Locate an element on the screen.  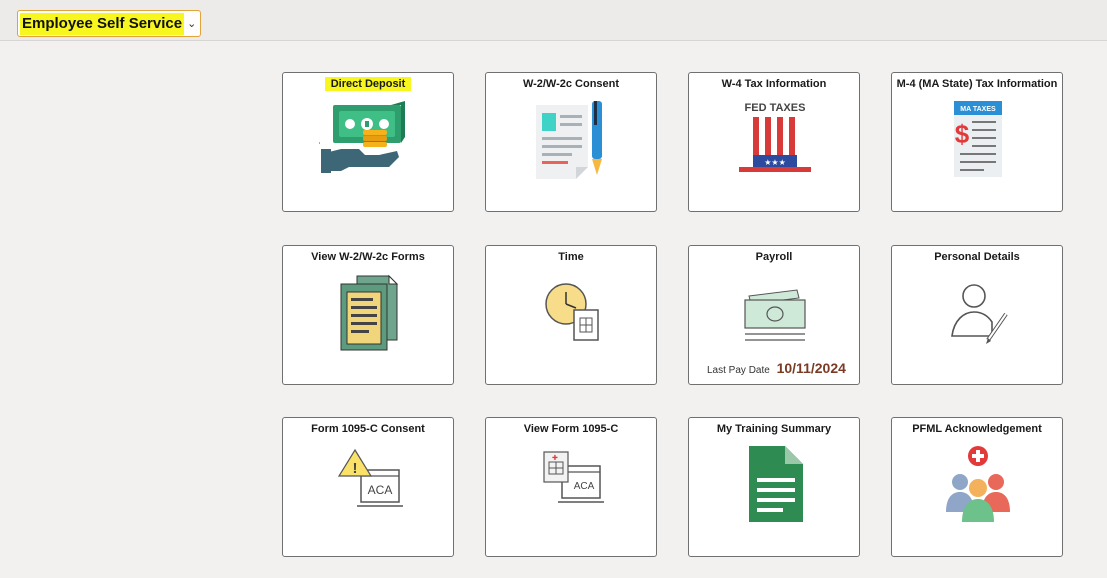
last-pay-info: Last Pay Date 10/11/2024 is located at coordinates (776, 368).